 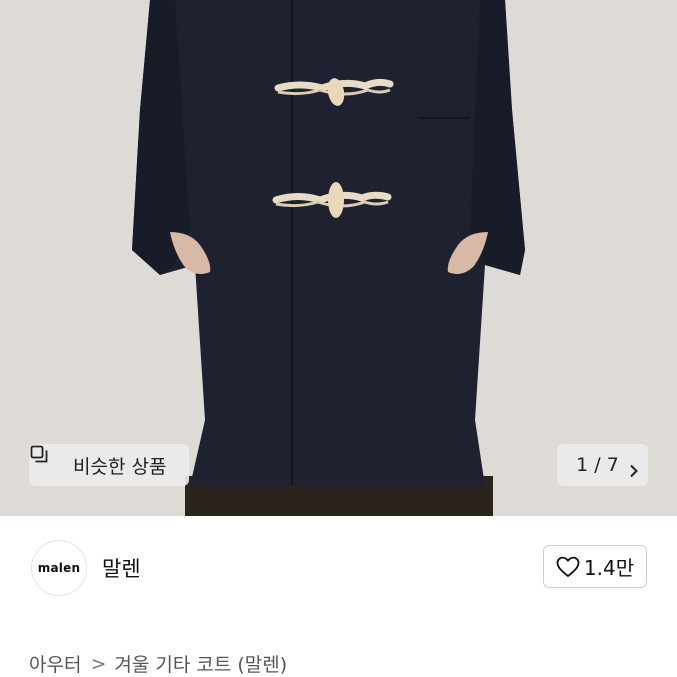 I want to click on shop-logo-text: malen, so click(x=59, y=568).